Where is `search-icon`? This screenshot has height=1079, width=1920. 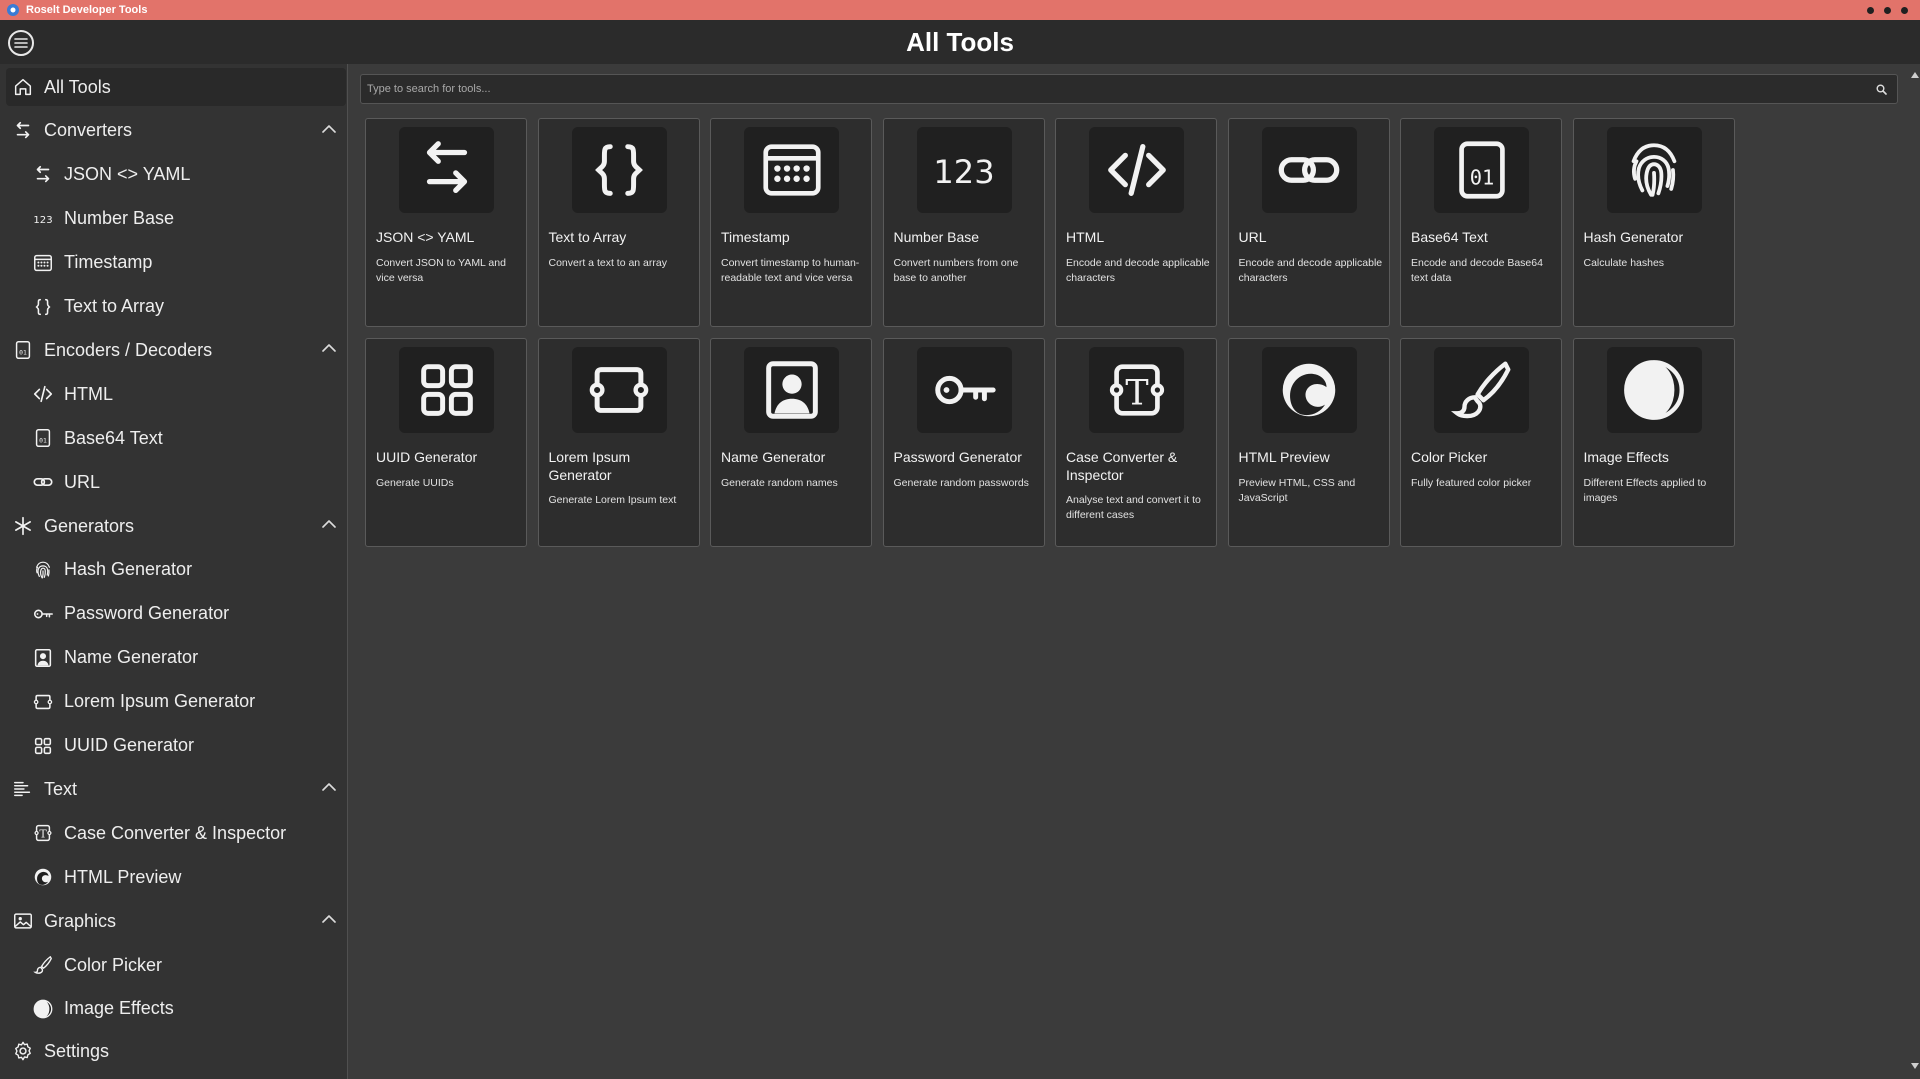 search-icon is located at coordinates (1881, 89).